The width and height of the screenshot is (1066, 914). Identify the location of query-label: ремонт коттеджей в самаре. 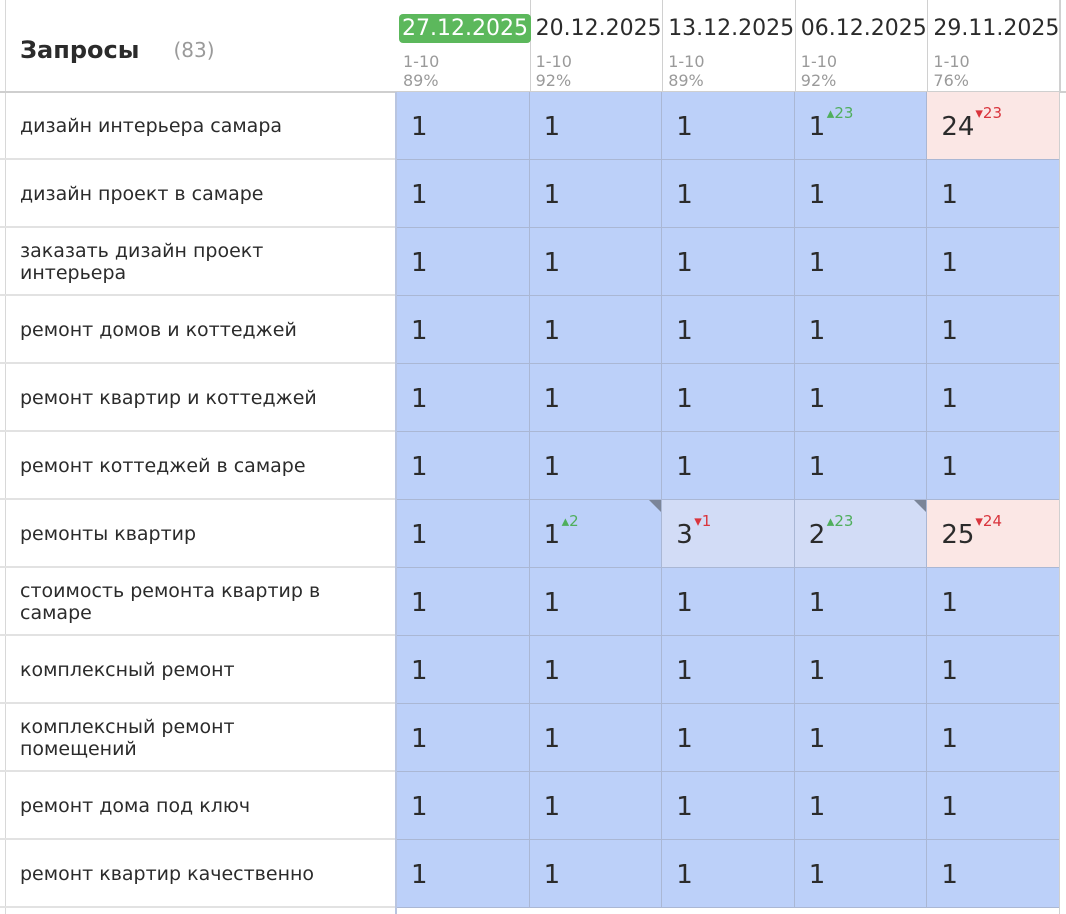
(180, 466).